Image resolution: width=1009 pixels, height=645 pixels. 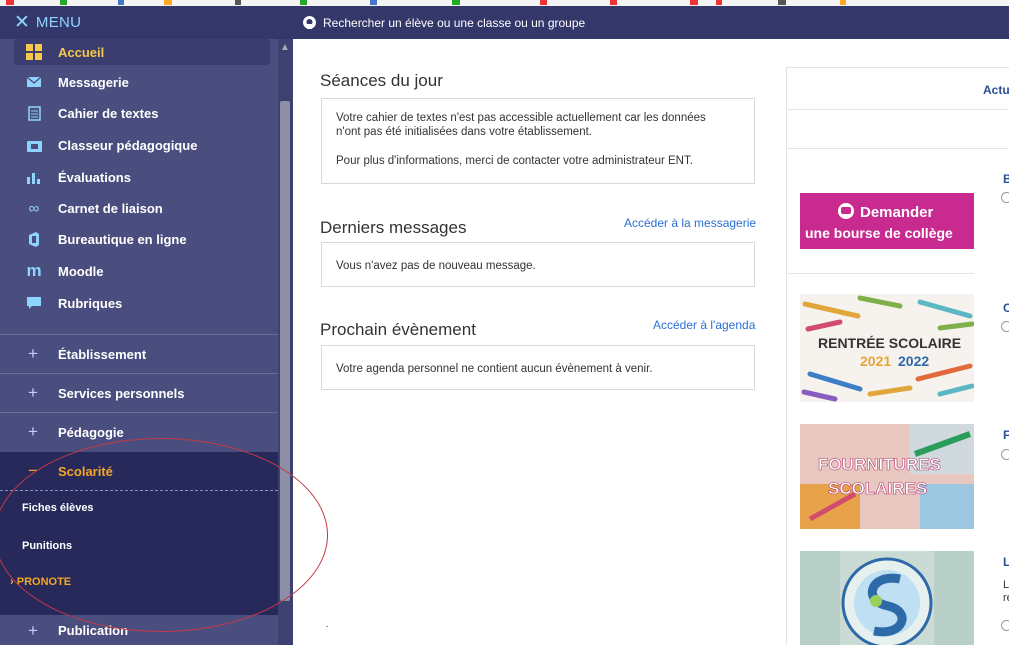 What do you see at coordinates (285, 48) in the screenshot?
I see `scroll-up-icon: ▲` at bounding box center [285, 48].